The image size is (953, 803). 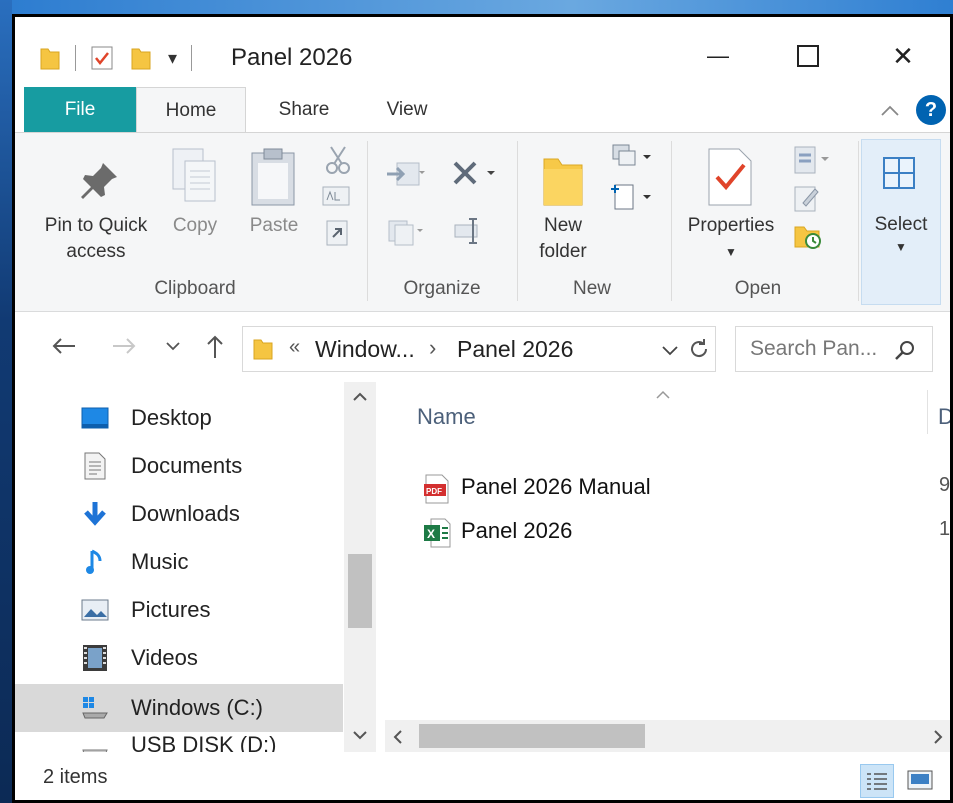 What do you see at coordinates (273, 177) in the screenshot?
I see `paste-icon` at bounding box center [273, 177].